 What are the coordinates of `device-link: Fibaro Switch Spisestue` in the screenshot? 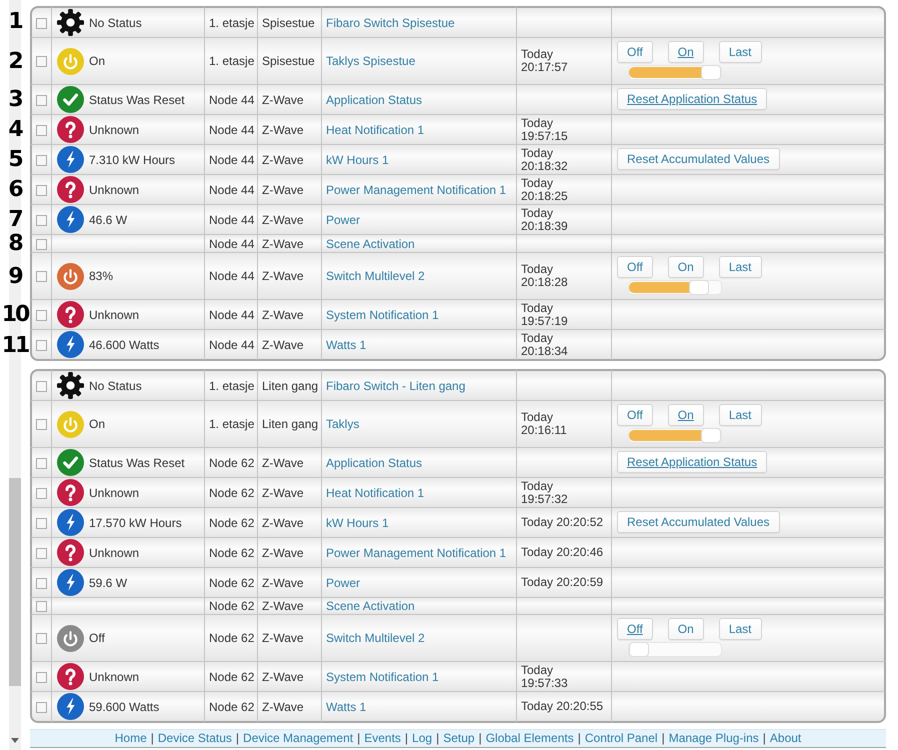 It's located at (390, 23).